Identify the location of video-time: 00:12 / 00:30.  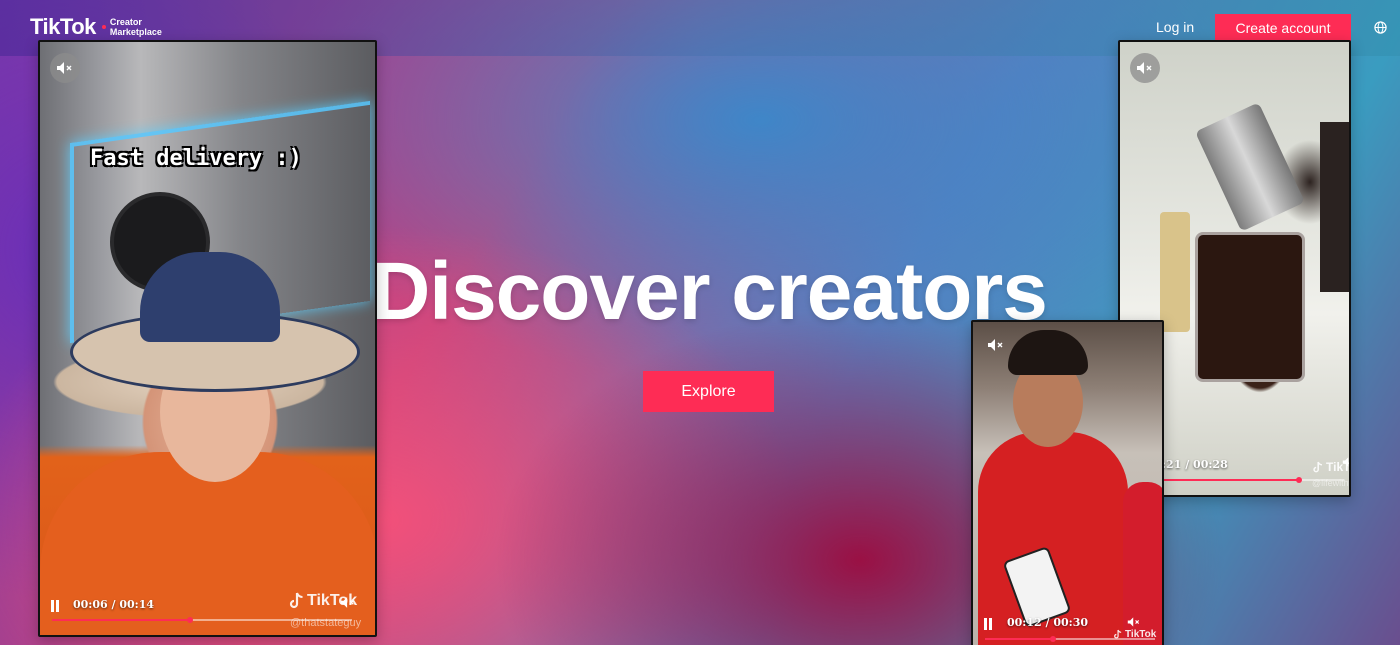
(1048, 622).